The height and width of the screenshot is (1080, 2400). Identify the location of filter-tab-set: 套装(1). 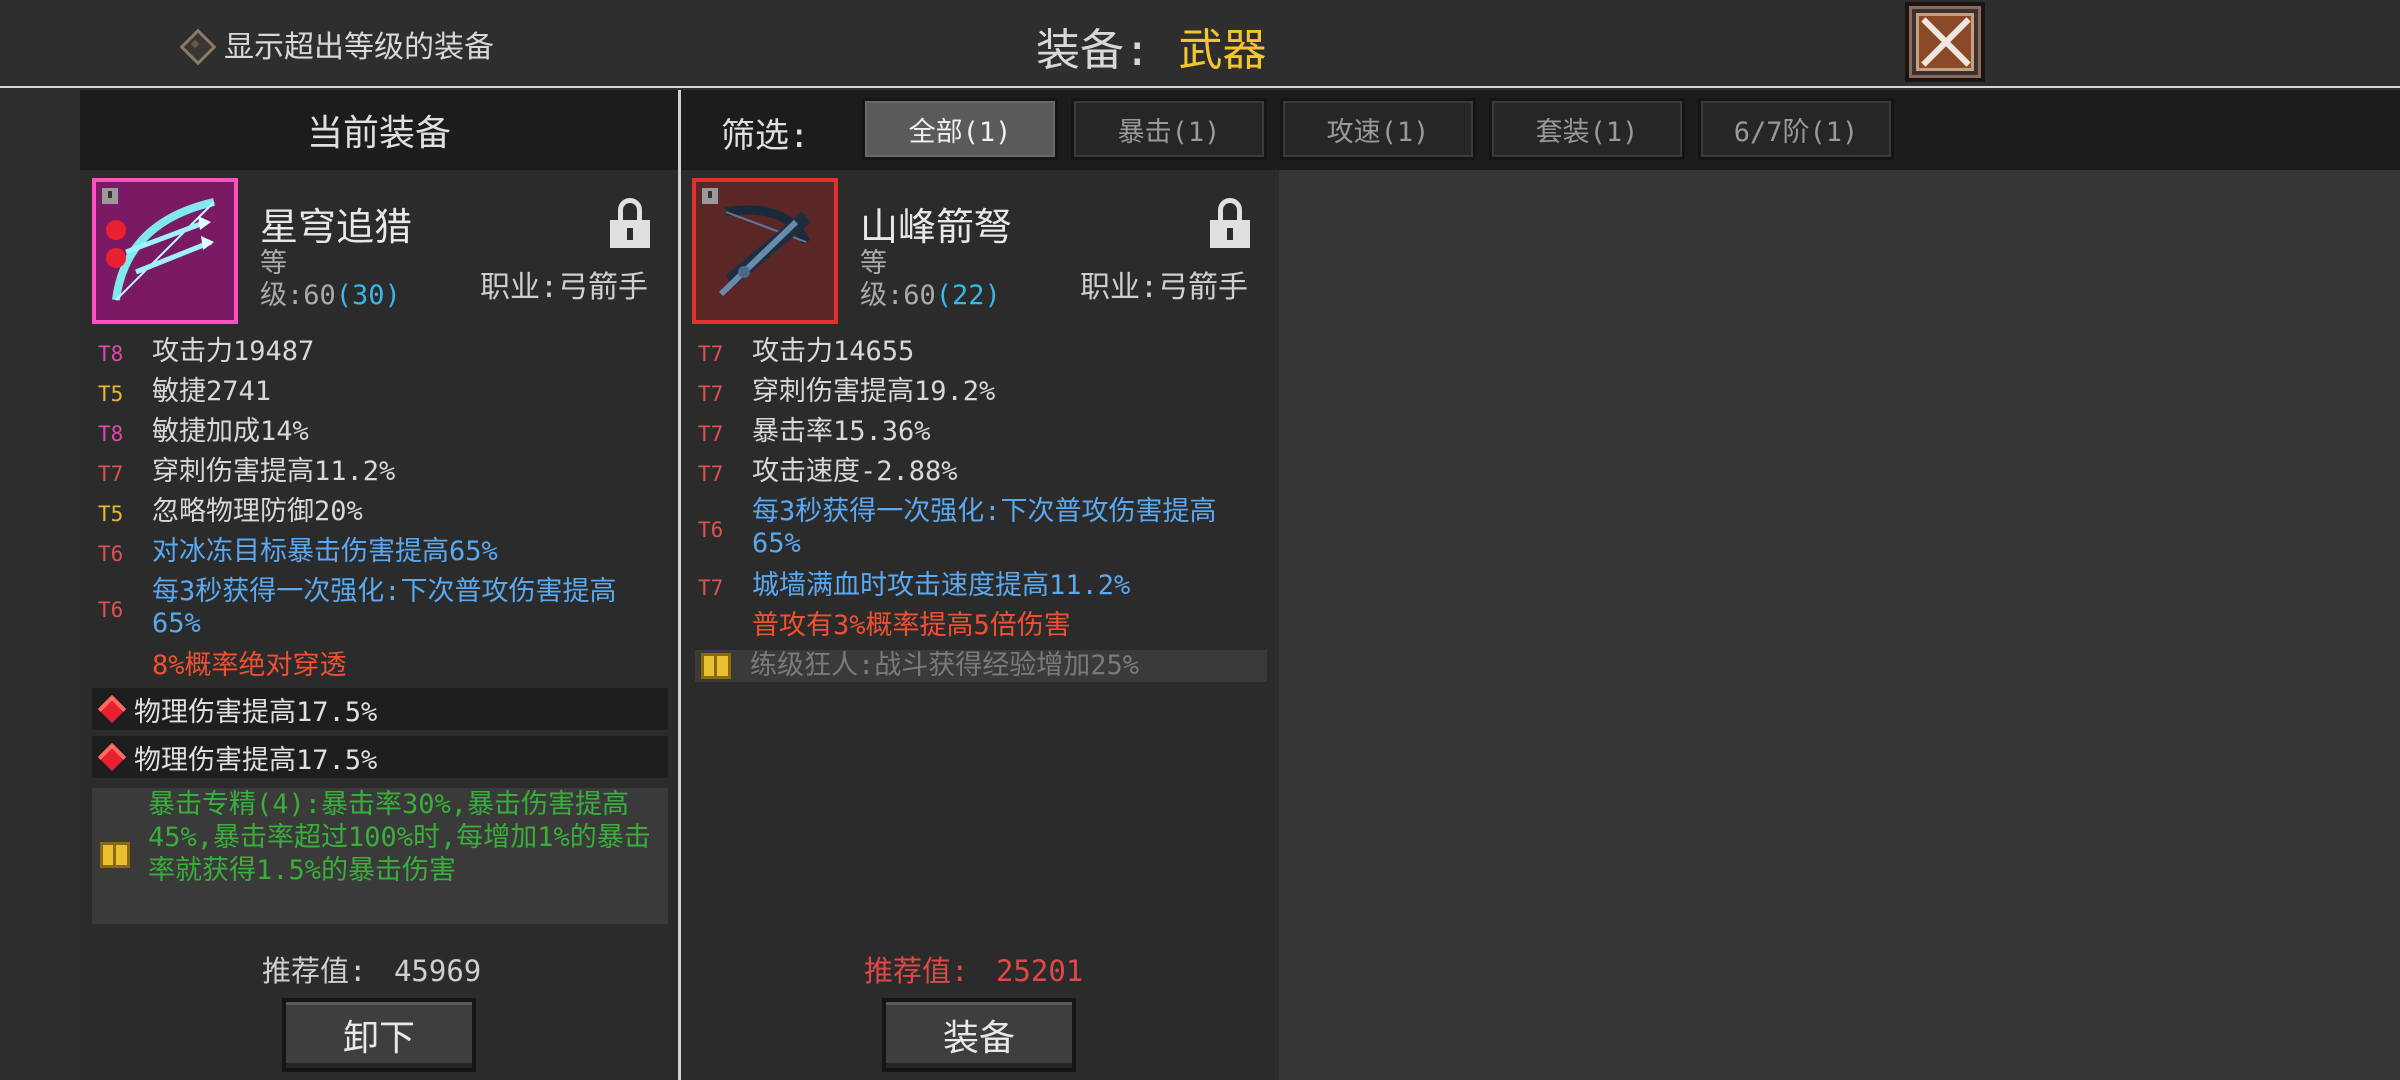
(1587, 129).